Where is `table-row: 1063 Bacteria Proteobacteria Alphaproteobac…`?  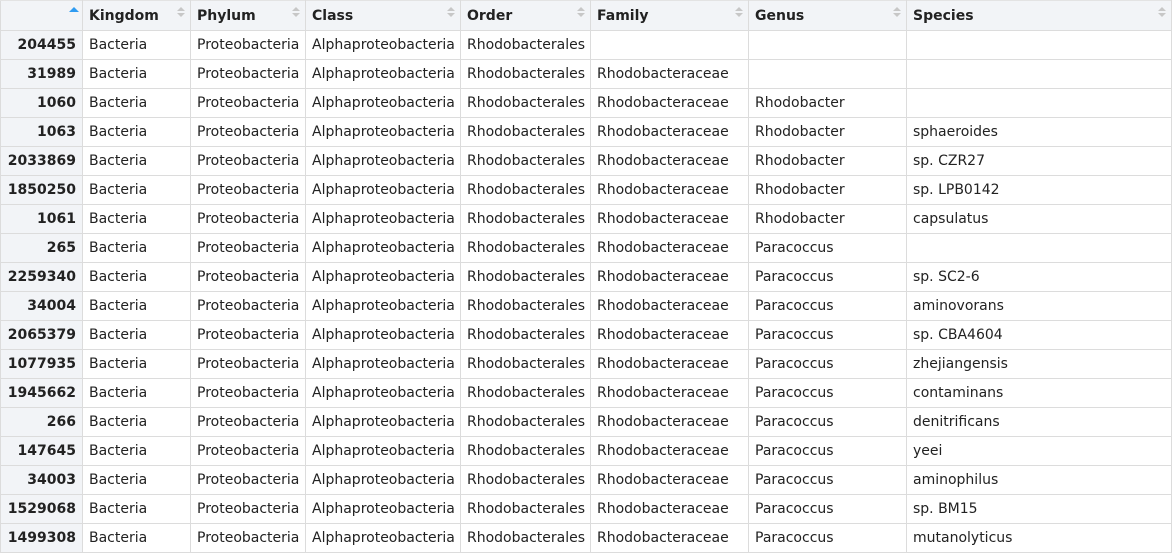
table-row: 1063 Bacteria Proteobacteria Alphaproteobac… is located at coordinates (586, 132).